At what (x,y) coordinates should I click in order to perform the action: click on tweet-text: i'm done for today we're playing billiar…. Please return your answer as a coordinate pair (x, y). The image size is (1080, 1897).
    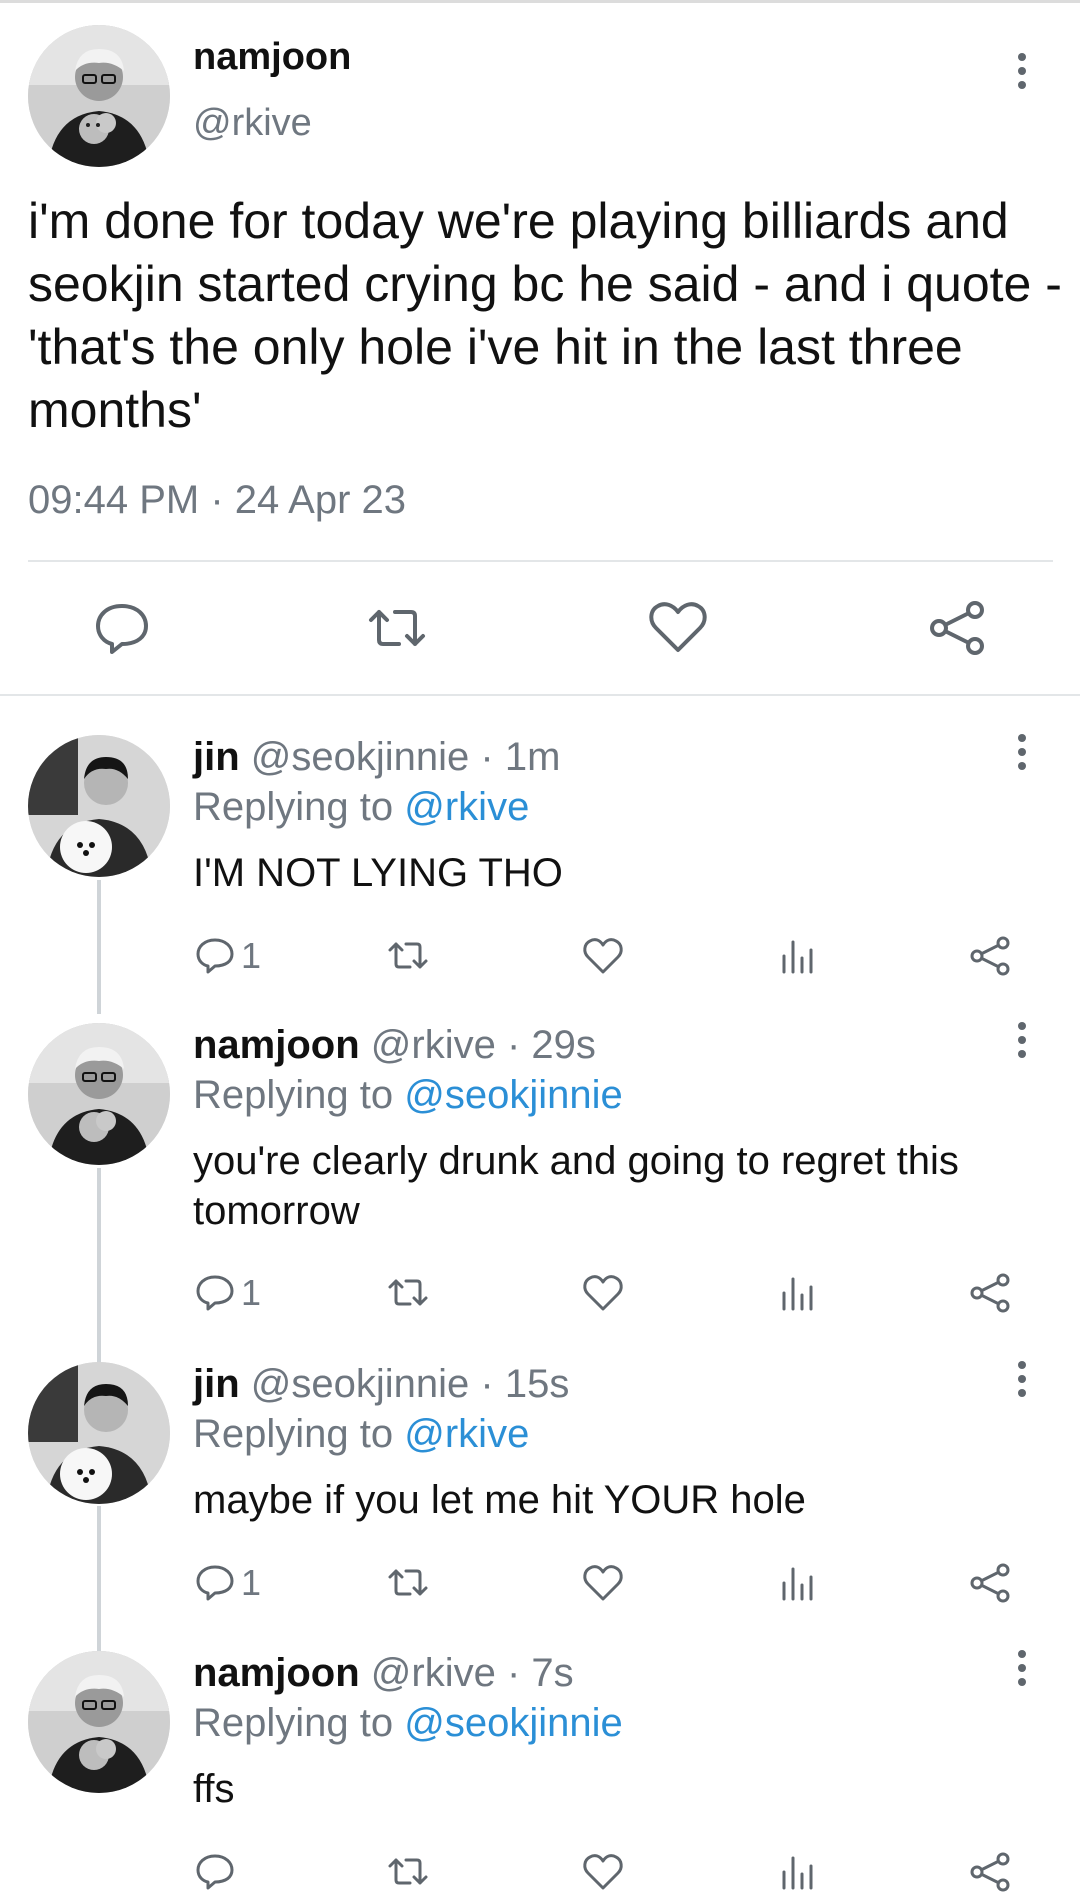
    Looking at the image, I should click on (545, 315).